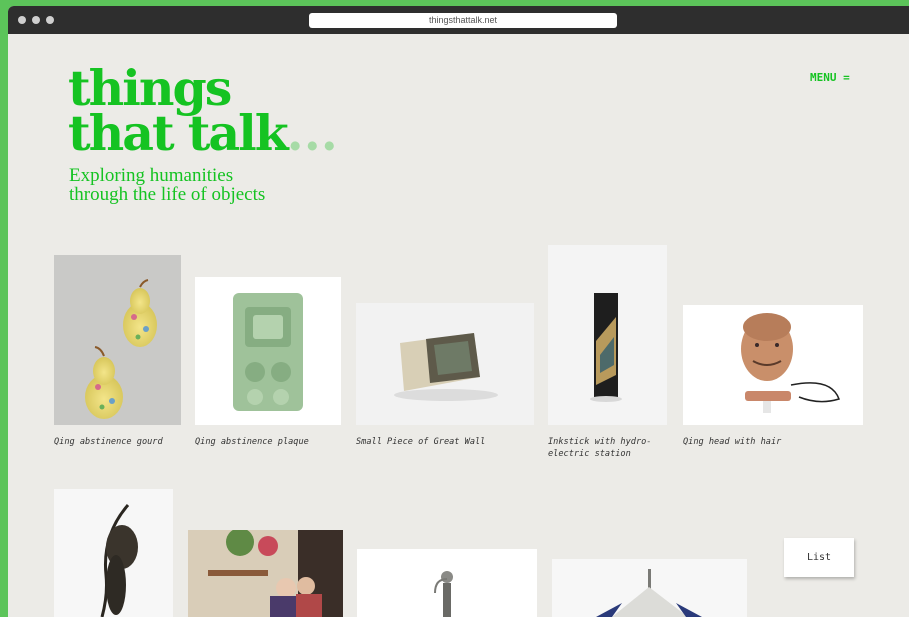 The image size is (909, 617). Describe the element at coordinates (649, 593) in the screenshot. I see `lamp-image` at that location.